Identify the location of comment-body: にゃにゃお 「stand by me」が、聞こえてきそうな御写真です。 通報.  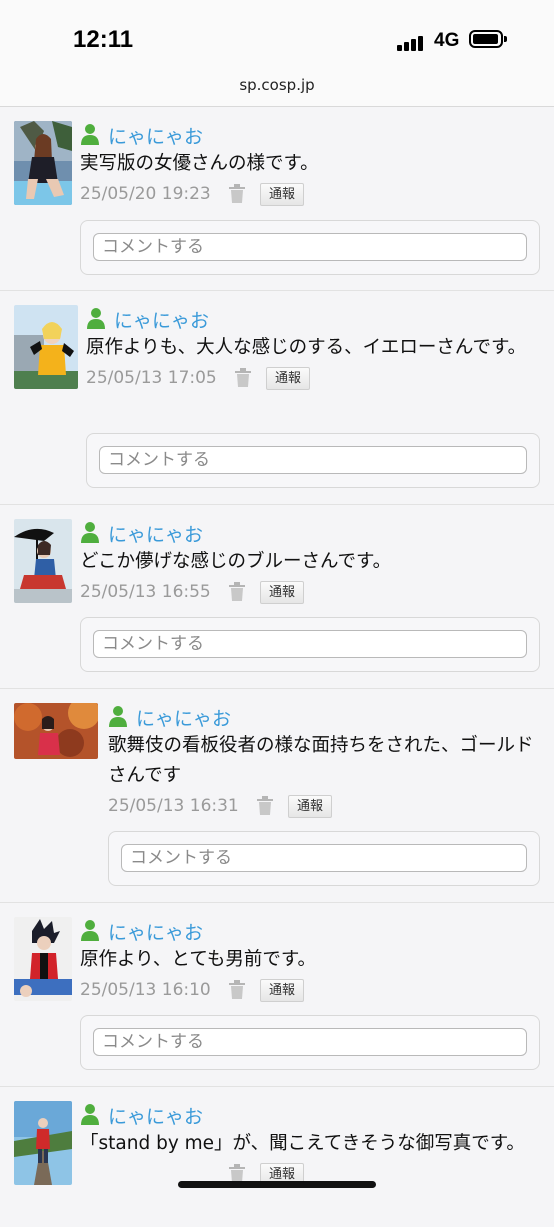
(307, 1145).